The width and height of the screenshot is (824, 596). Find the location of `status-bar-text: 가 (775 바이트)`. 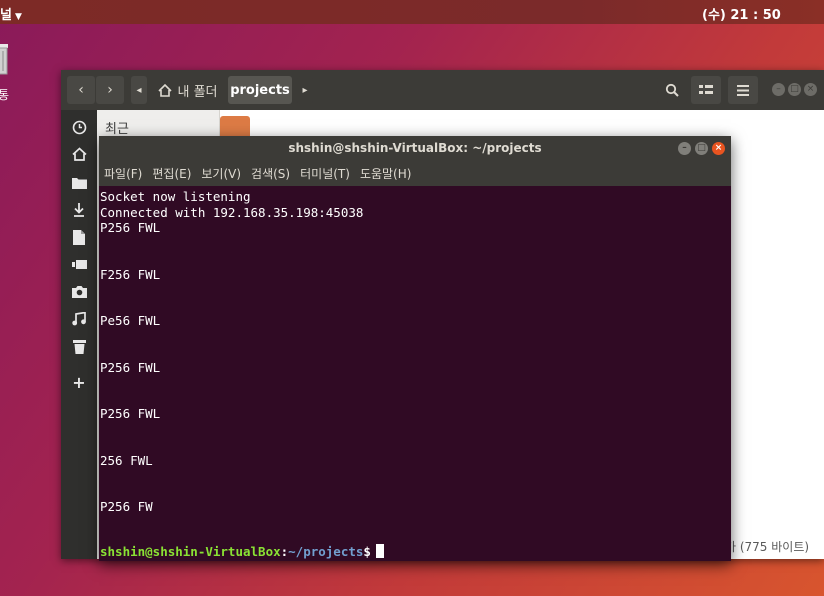

status-bar-text: 가 (775 바이트) is located at coordinates (767, 547).